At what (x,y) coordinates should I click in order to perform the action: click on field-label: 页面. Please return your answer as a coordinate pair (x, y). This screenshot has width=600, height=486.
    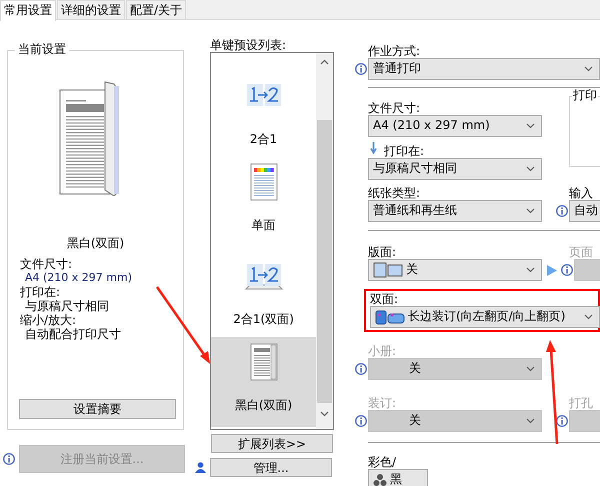
    Looking at the image, I should click on (581, 252).